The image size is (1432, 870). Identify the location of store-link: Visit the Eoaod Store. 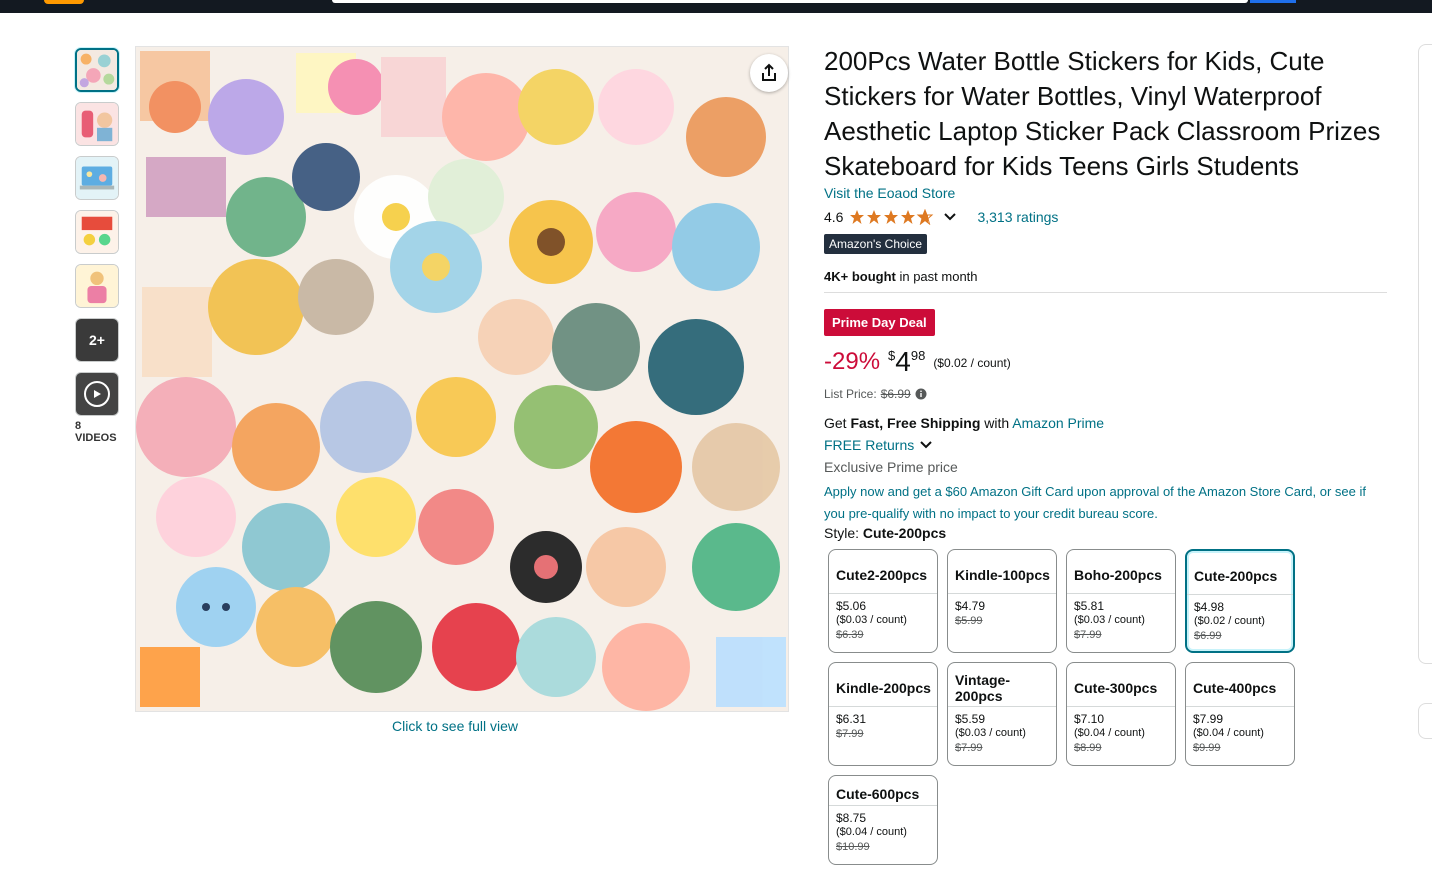
(889, 193).